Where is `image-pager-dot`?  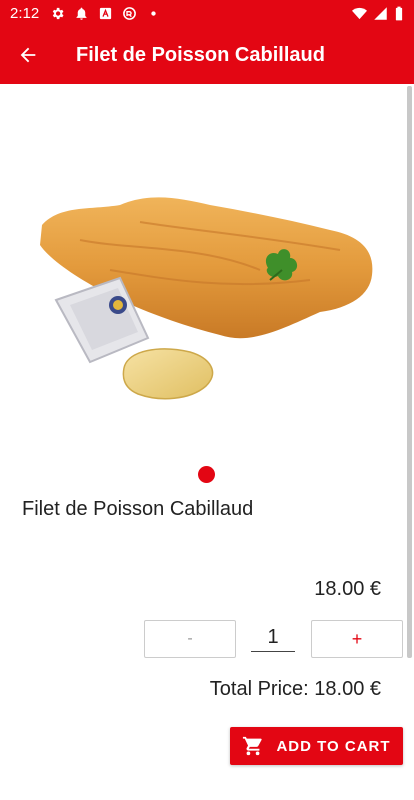
image-pager-dot is located at coordinates (206, 474).